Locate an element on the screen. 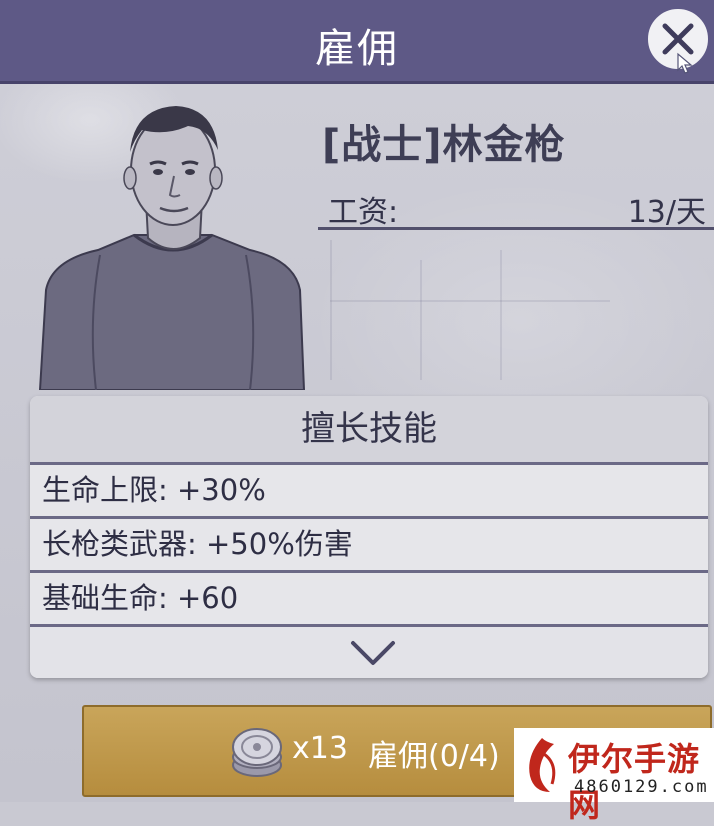  salary-value: 13/天 is located at coordinates (666, 212).